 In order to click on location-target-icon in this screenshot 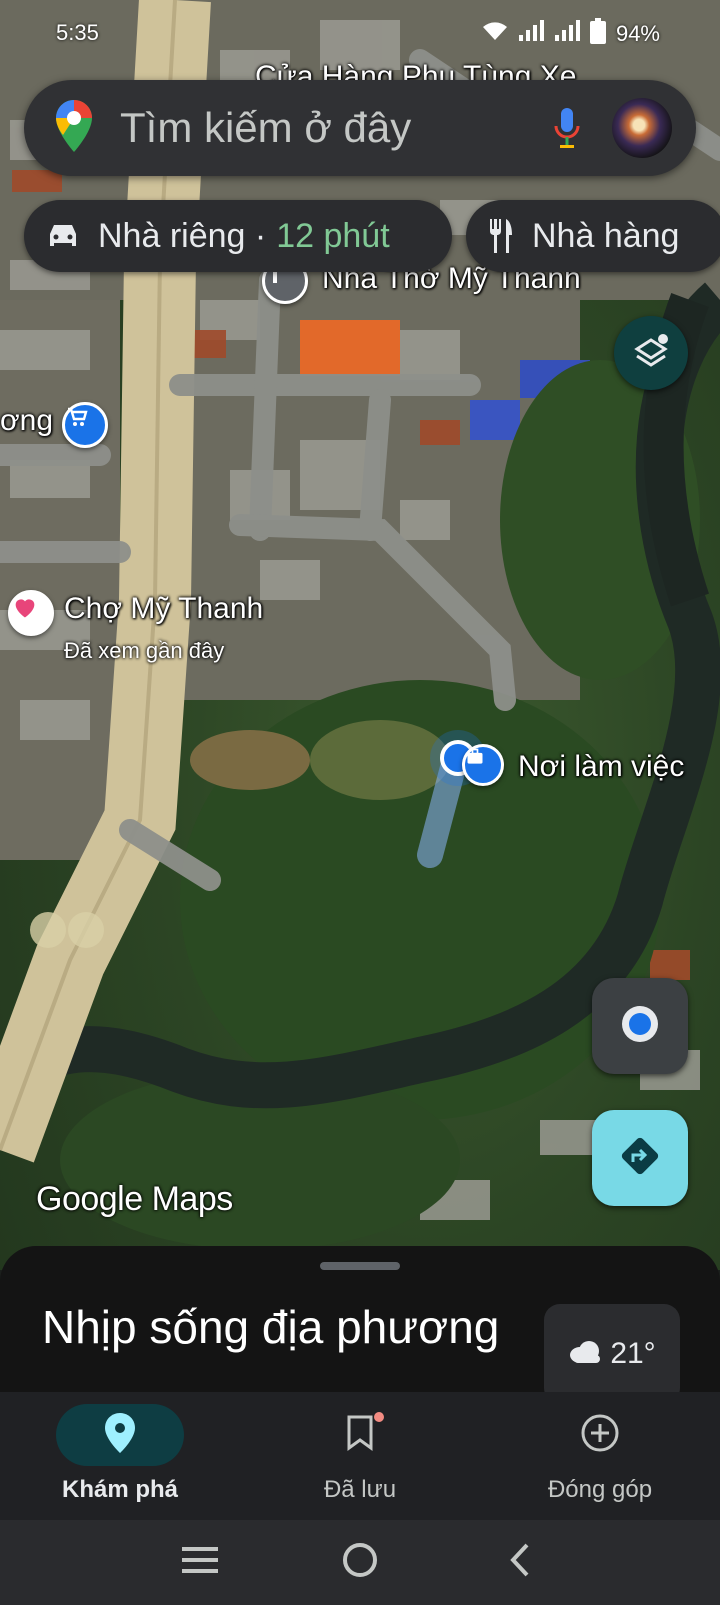, I will do `click(640, 1026)`.